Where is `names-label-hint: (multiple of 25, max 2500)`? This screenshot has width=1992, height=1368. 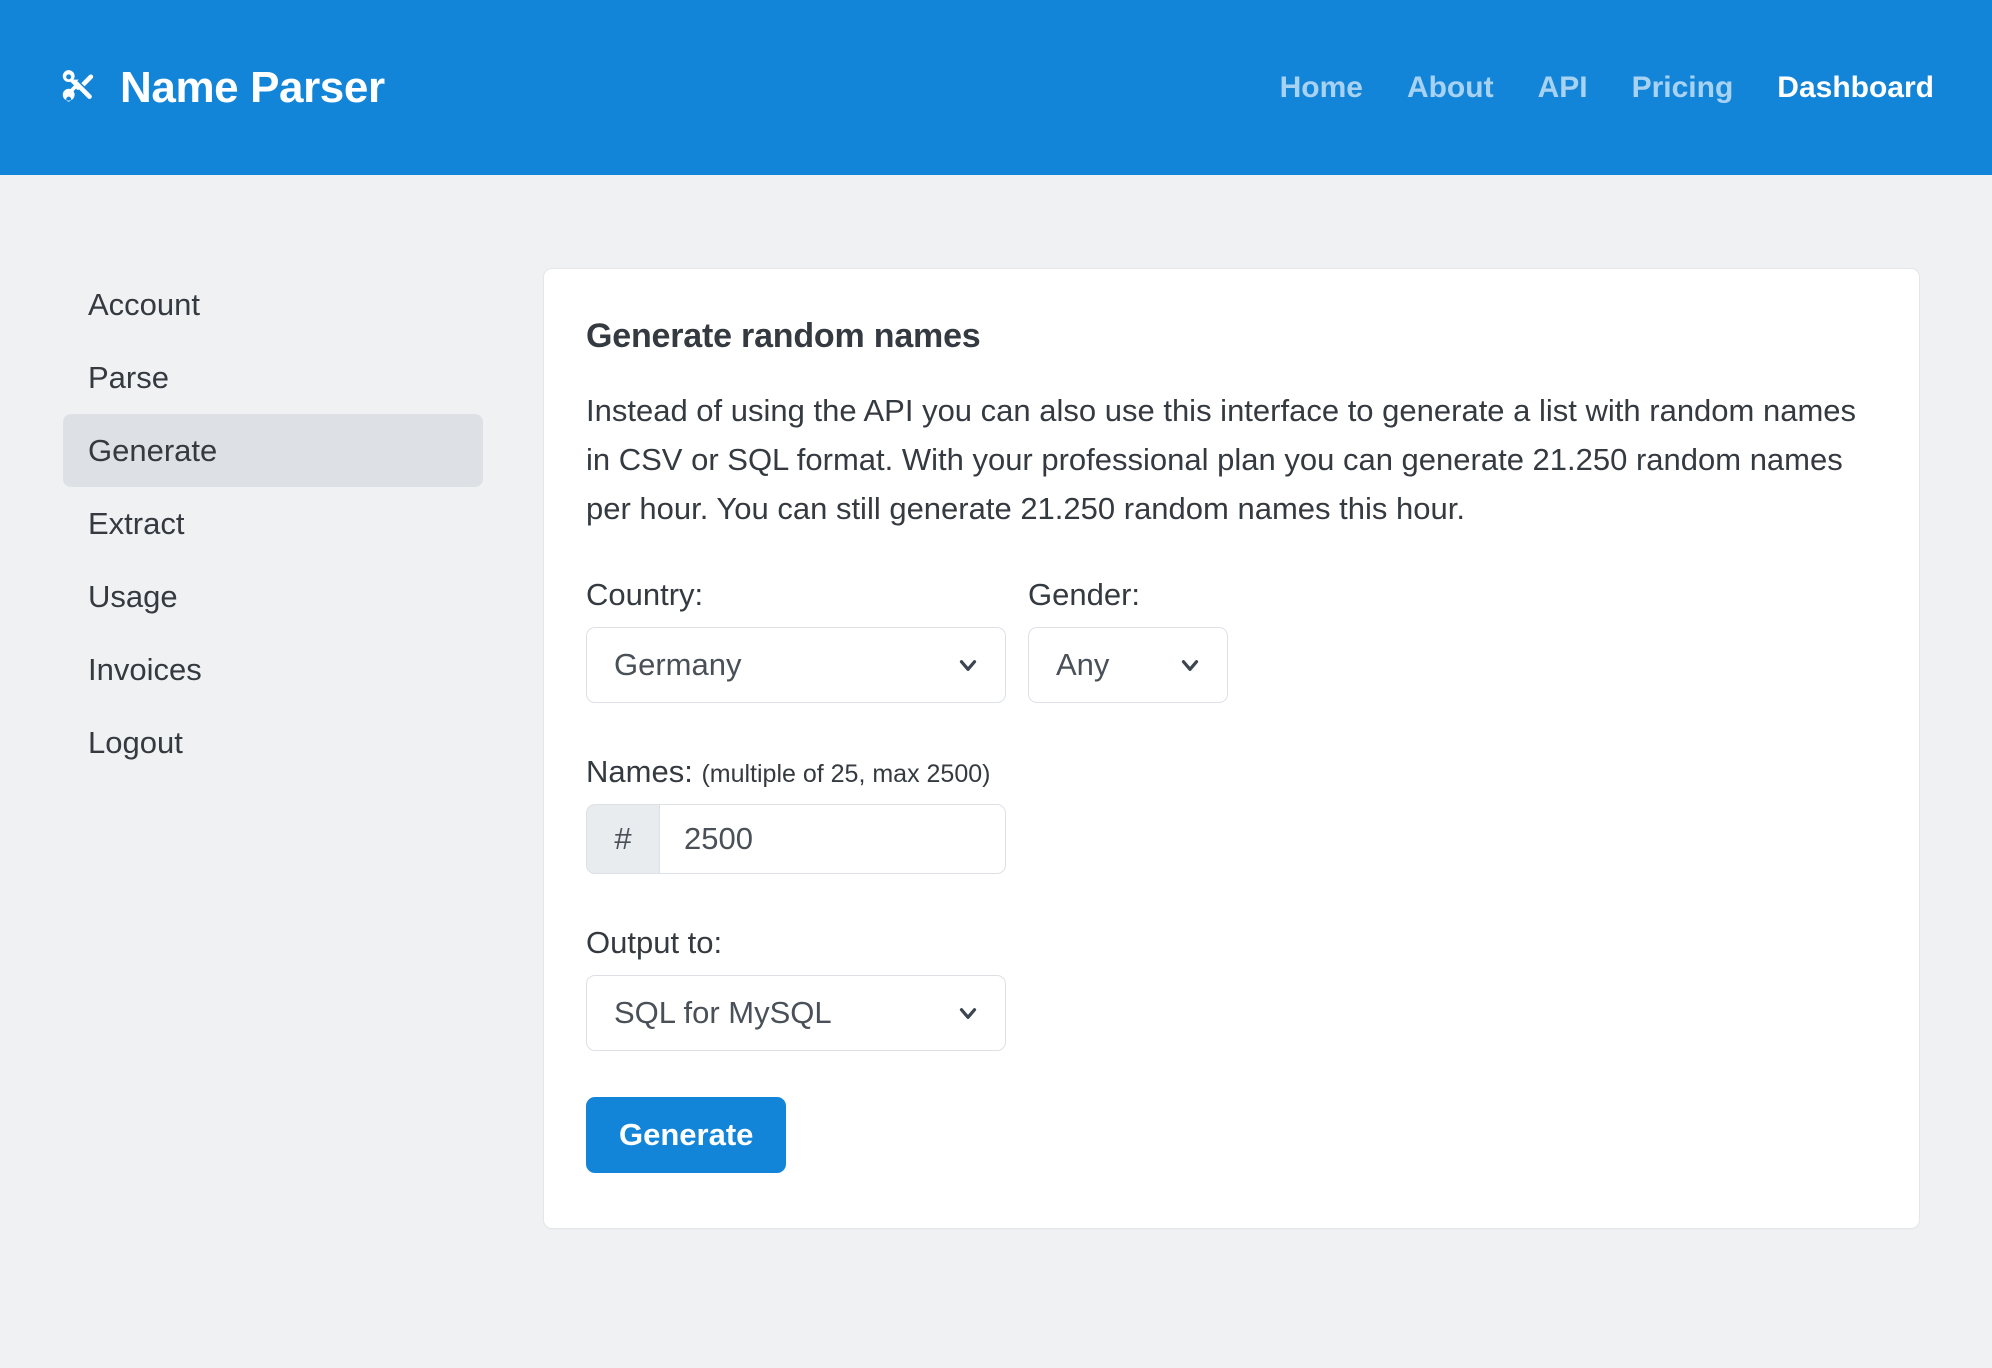 names-label-hint: (multiple of 25, max 2500) is located at coordinates (846, 773).